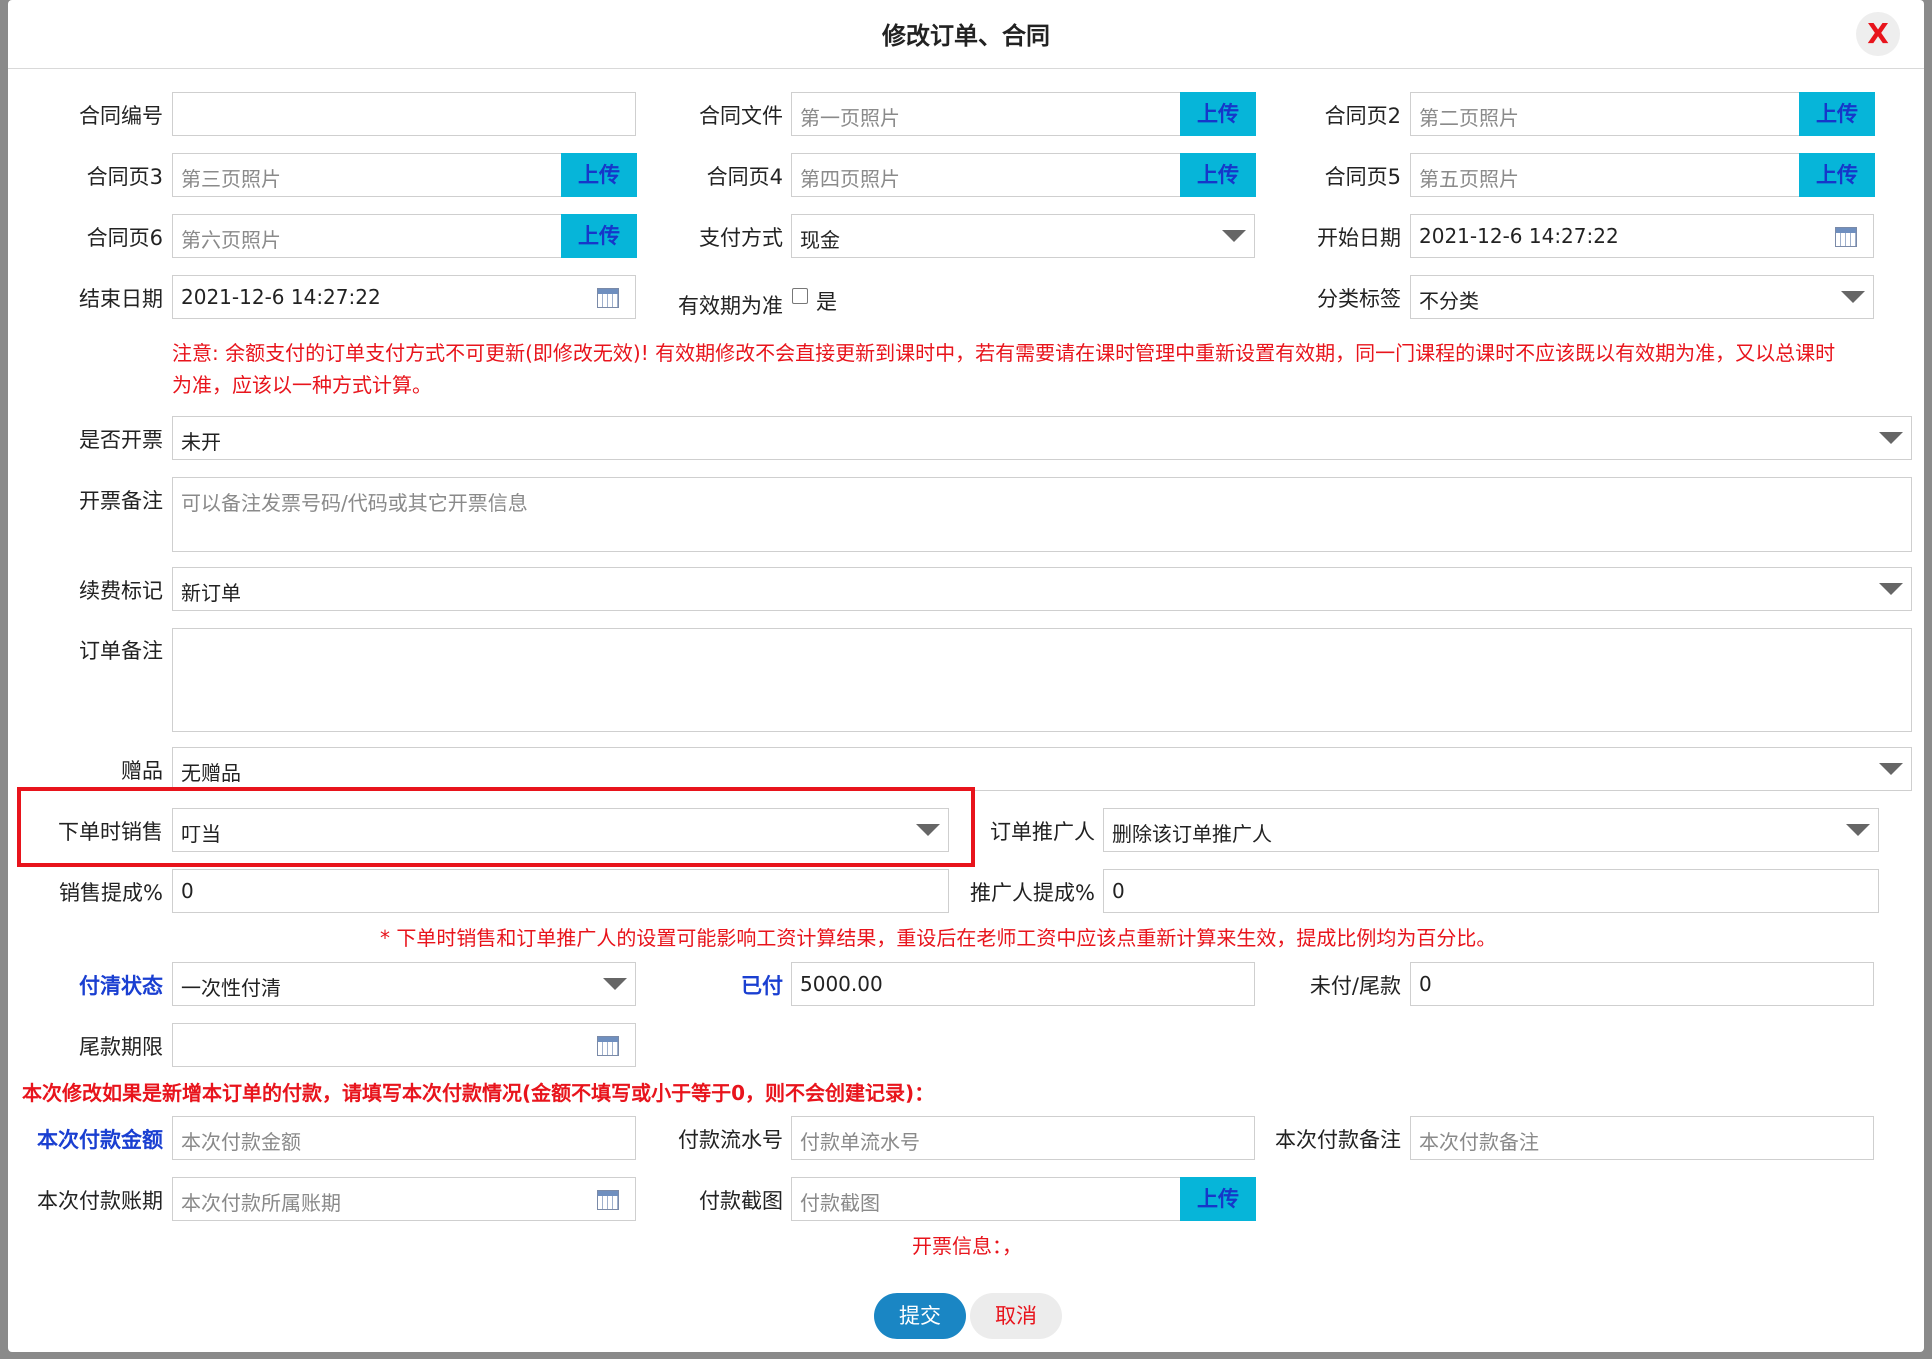 This screenshot has width=1932, height=1359. What do you see at coordinates (730, 306) in the screenshot?
I see `validity-basis-label: 有效期为准` at bounding box center [730, 306].